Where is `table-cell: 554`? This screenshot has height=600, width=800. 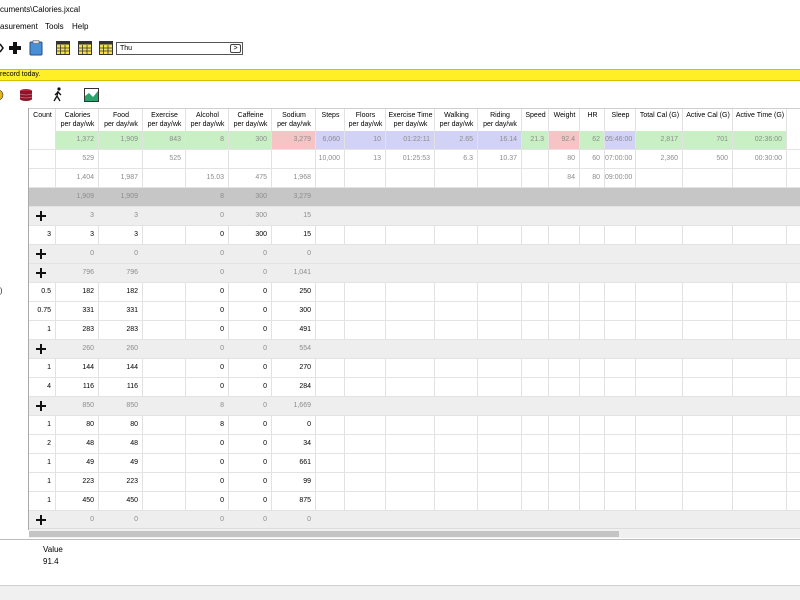
table-cell: 554 is located at coordinates (293, 349).